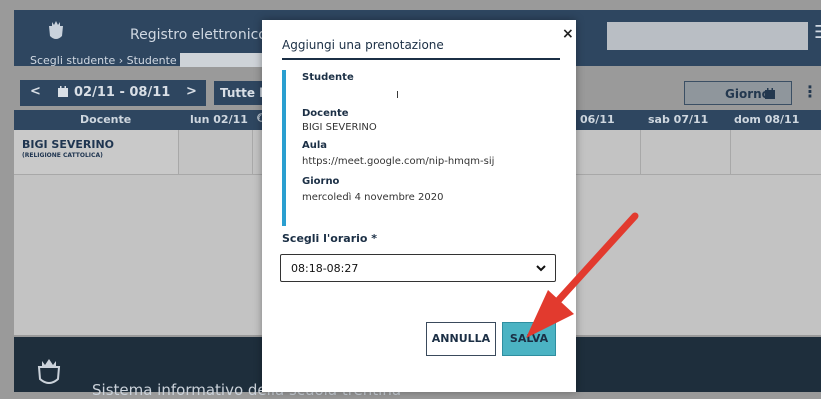 This screenshot has height=399, width=821. What do you see at coordinates (284, 148) in the screenshot?
I see `info-accent-bar` at bounding box center [284, 148].